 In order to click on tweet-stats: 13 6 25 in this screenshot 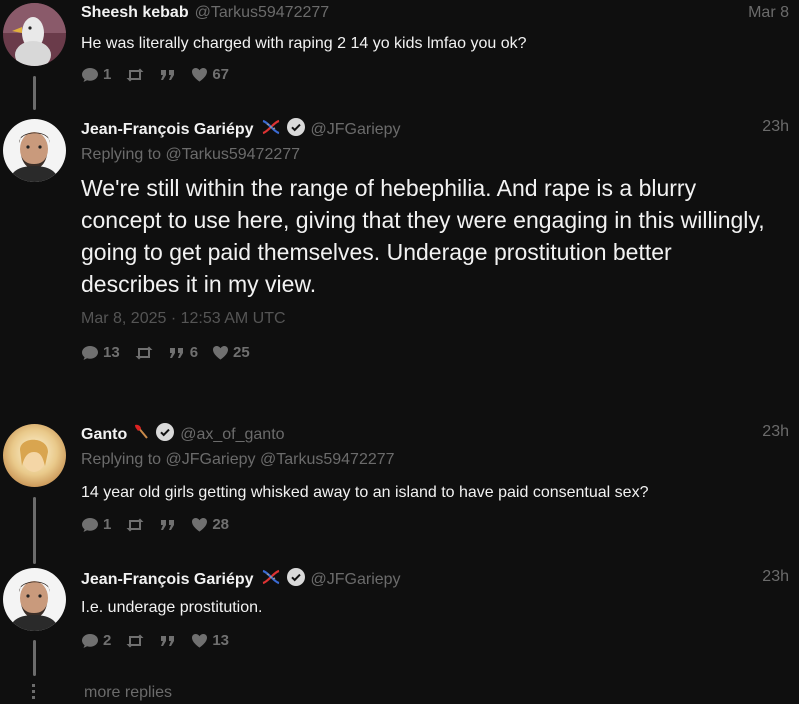, I will do `click(172, 352)`.